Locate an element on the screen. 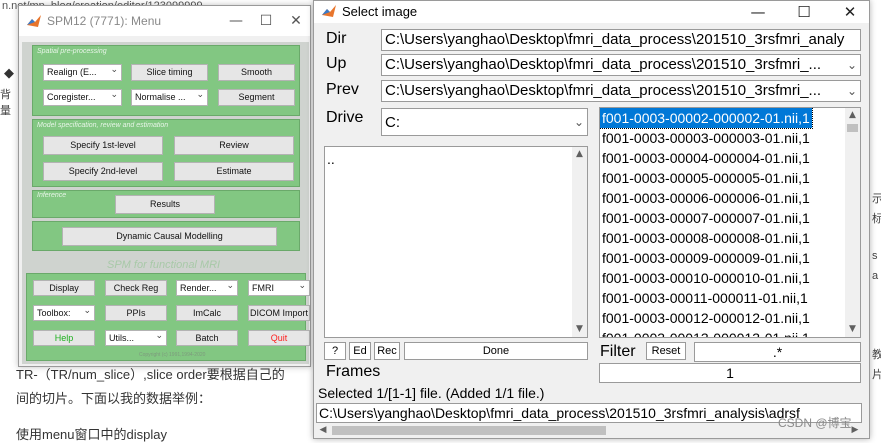 This screenshot has height=443, width=881. dcm-panel: Dynamic Causal Modelling is located at coordinates (166, 236).